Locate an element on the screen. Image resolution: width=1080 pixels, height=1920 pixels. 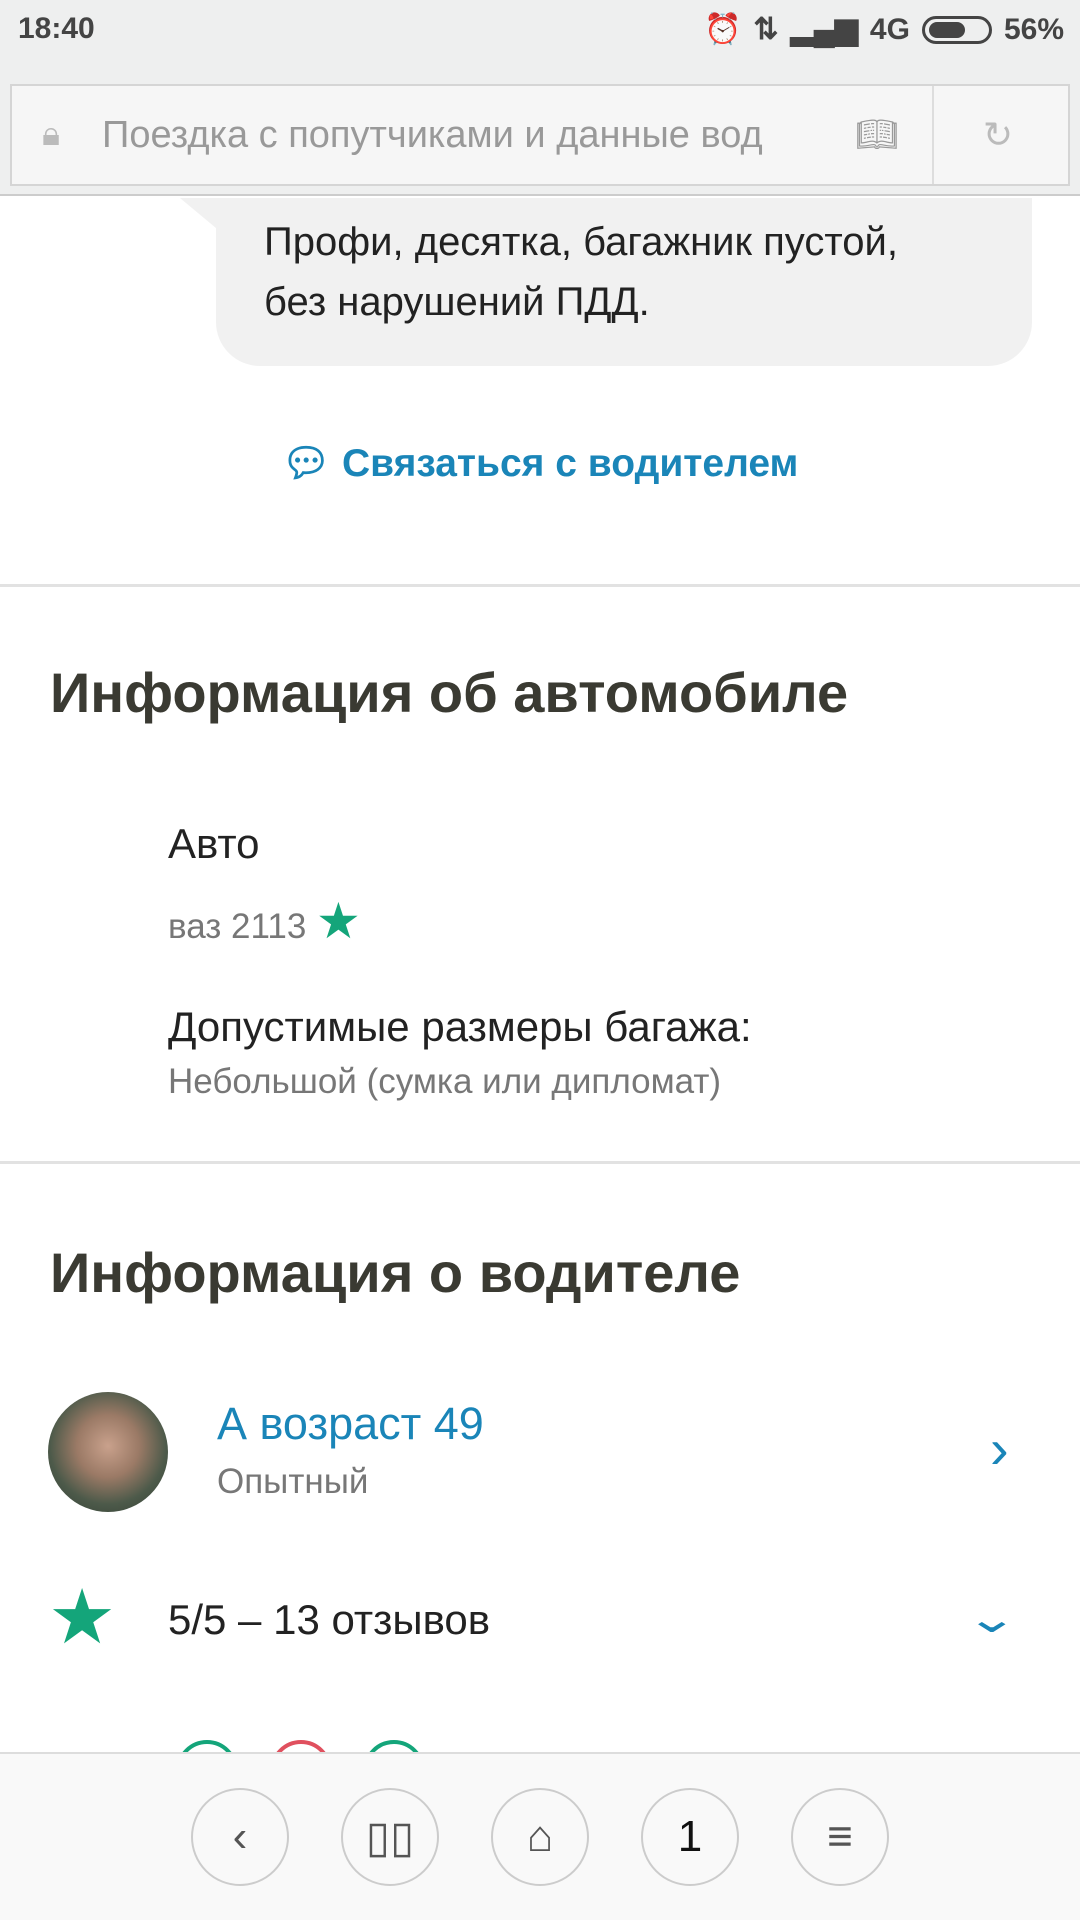
alarm-icon: ⏰ is located at coordinates (723, 29).